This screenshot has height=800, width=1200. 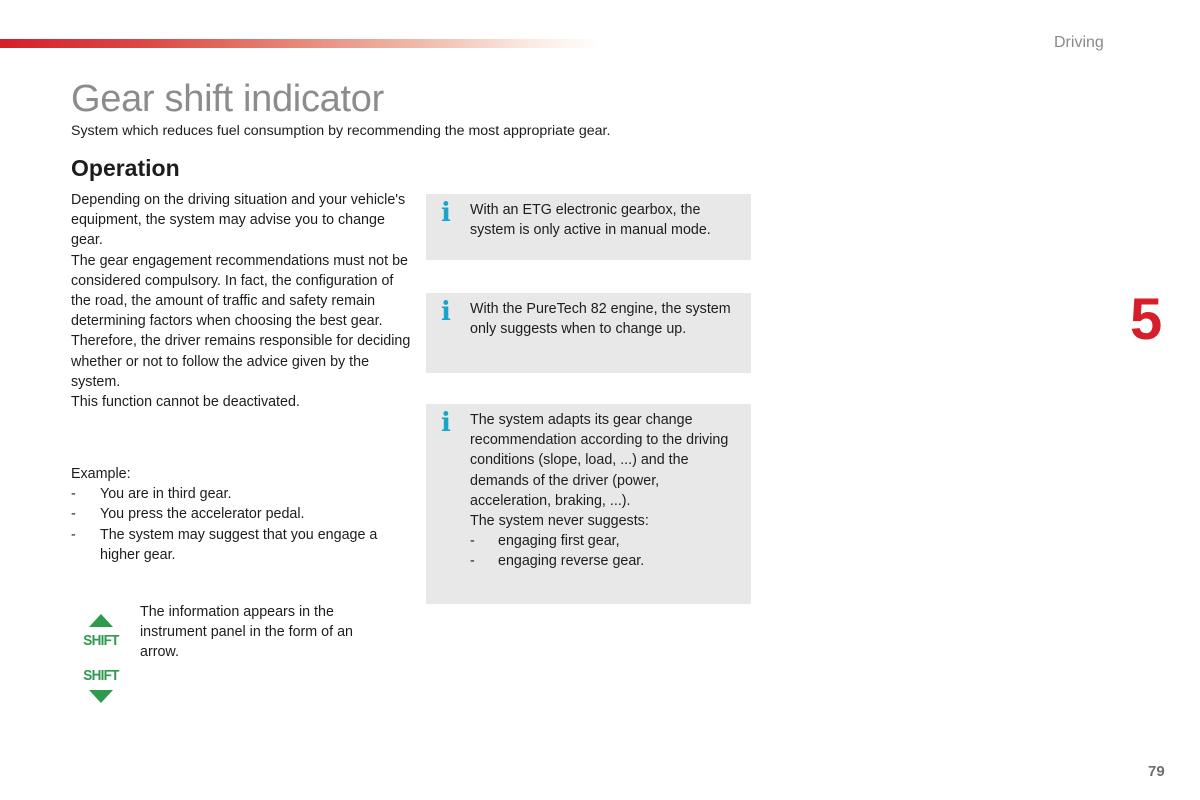 I want to click on list-item: - You press the accelerator pedal., so click(x=241, y=514).